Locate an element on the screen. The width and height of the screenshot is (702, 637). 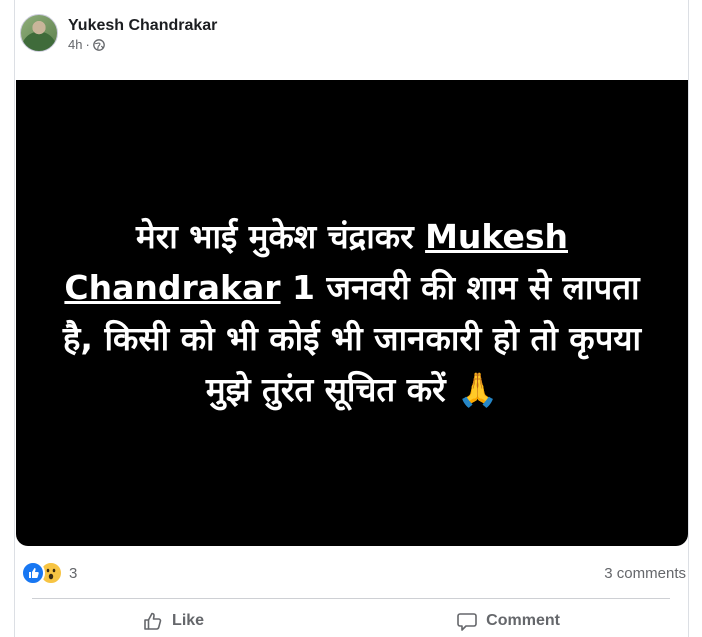
comment-icon is located at coordinates (467, 621).